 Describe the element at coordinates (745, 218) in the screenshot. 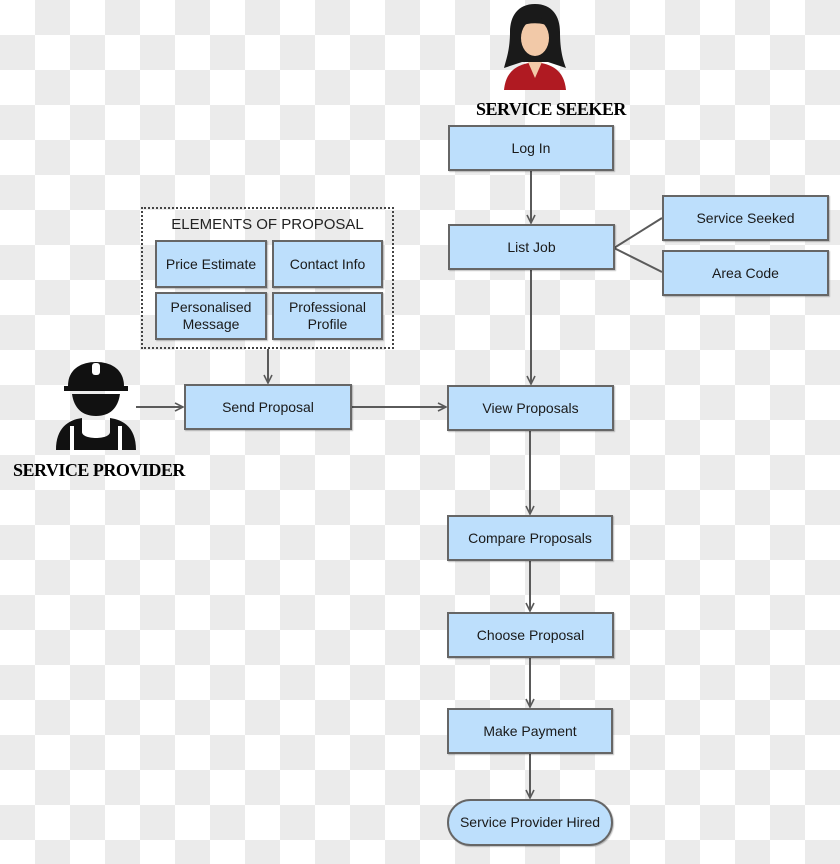

I see `service-seeked-detail: Service Seeked` at that location.